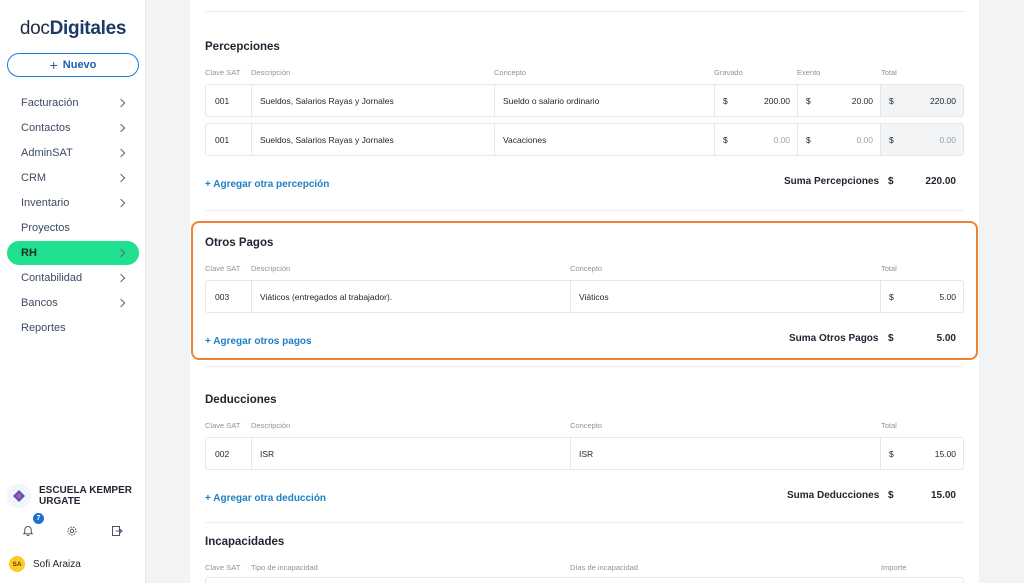  I want to click on sidebar-item-label: AdminSAT, so click(47, 153).